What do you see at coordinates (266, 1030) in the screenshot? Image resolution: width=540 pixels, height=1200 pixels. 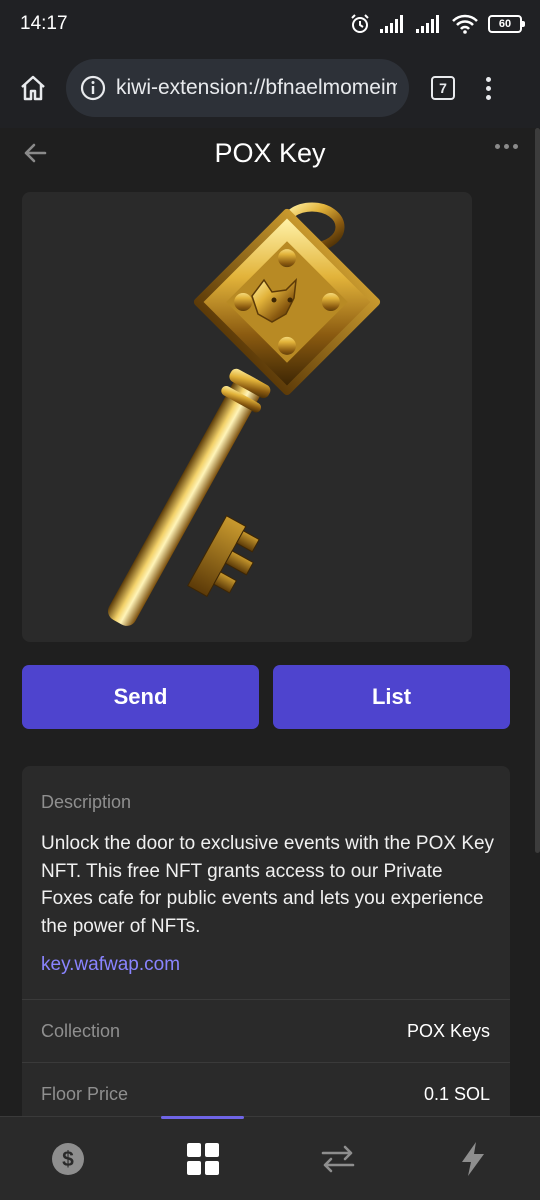 I see `collection-row: Collection POX Keys` at bounding box center [266, 1030].